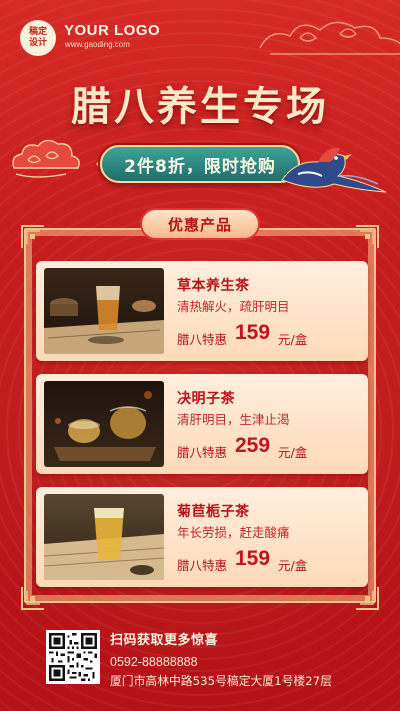  Describe the element at coordinates (206, 399) in the screenshot. I see `product-name: 决明子茶` at that location.